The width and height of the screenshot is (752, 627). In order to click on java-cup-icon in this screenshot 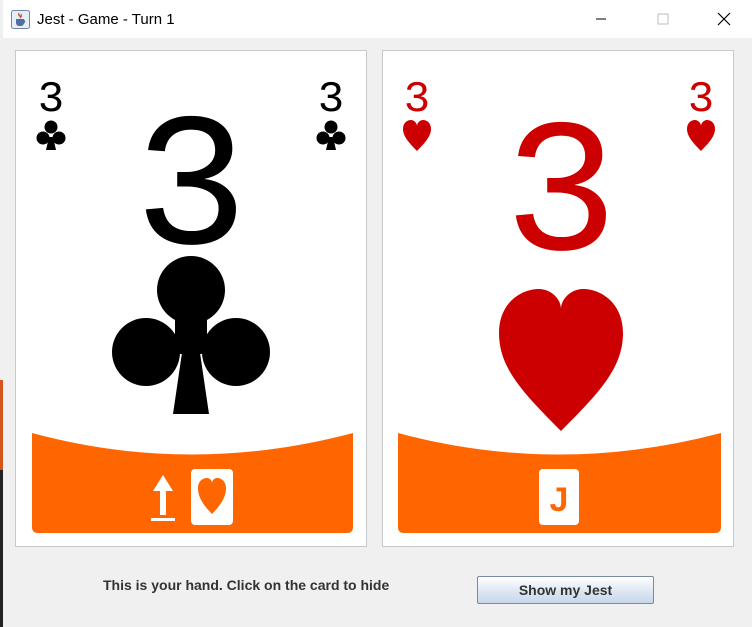, I will do `click(20, 19)`.